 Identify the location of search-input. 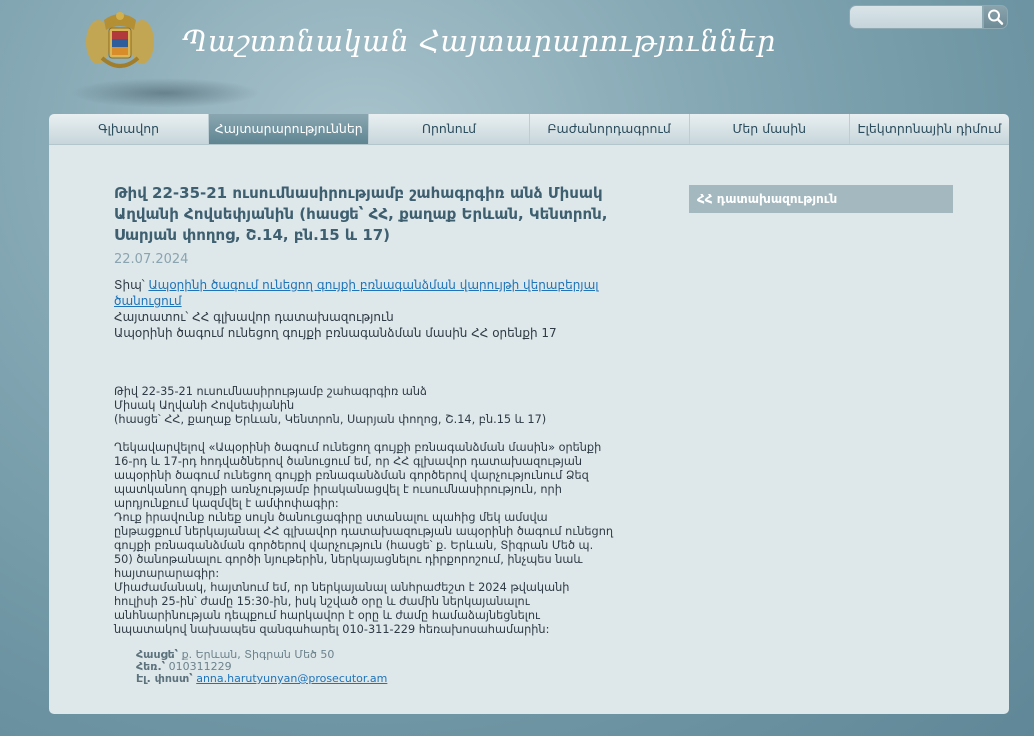
(916, 17).